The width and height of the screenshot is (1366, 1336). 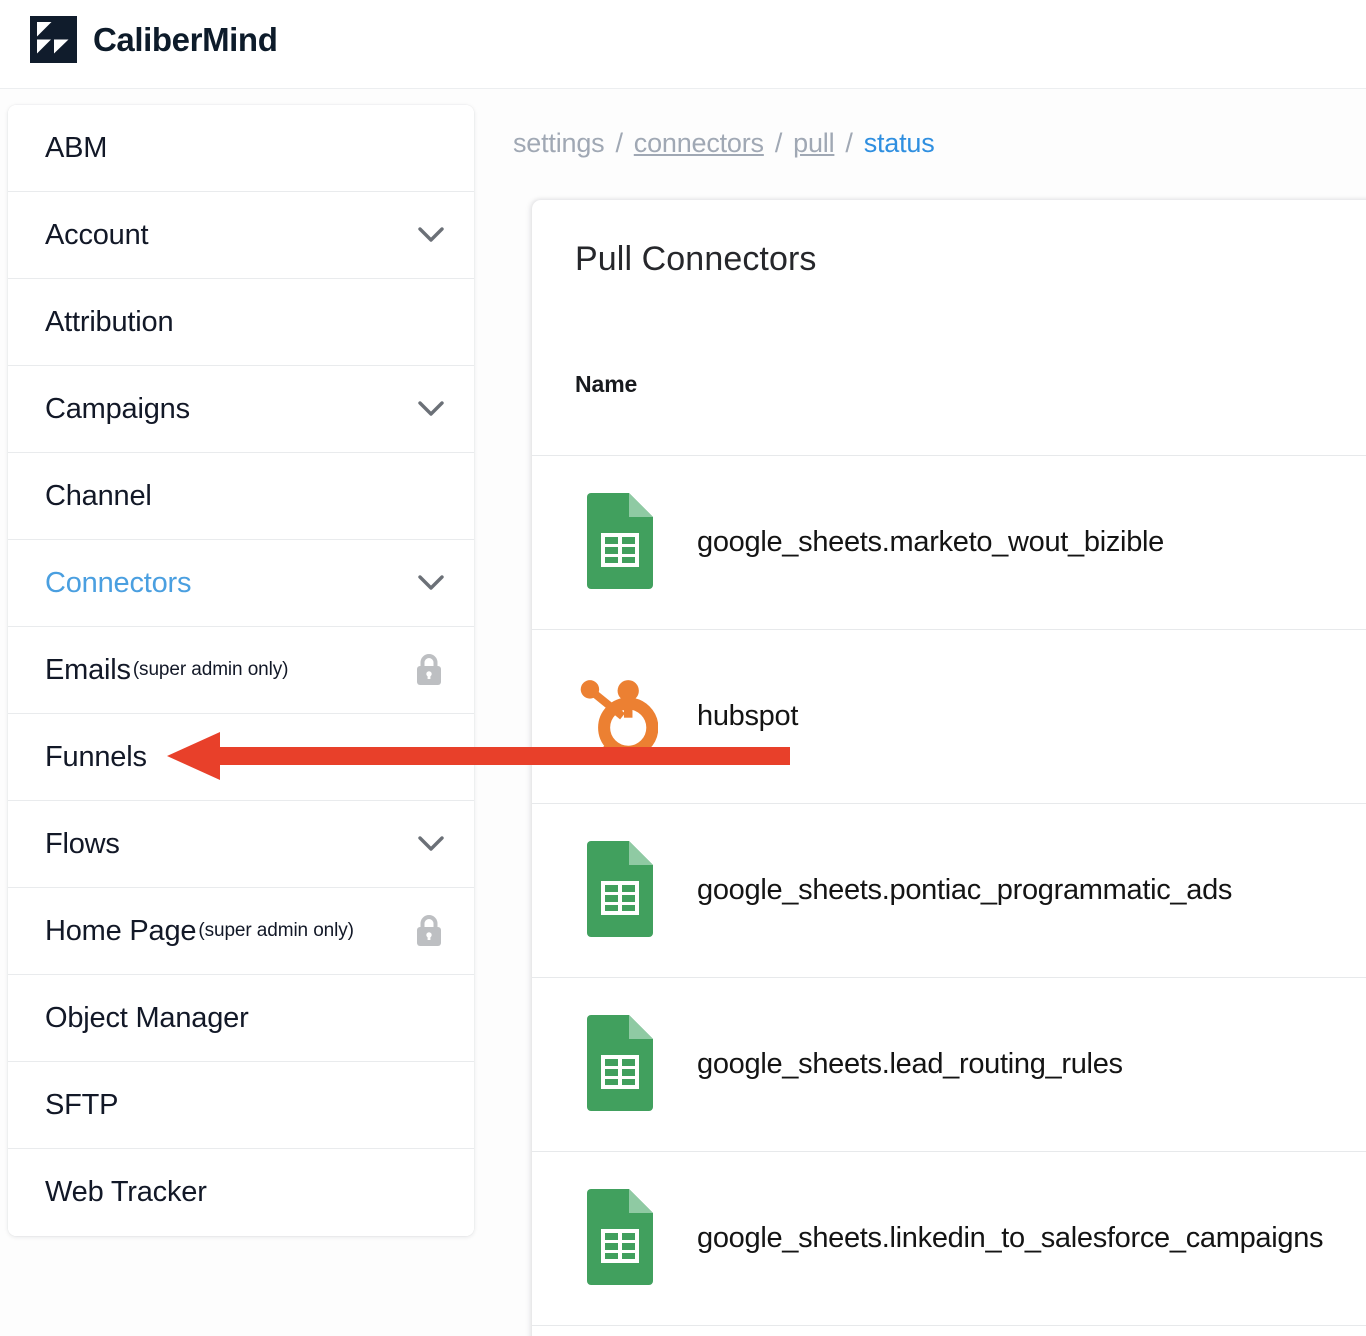 What do you see at coordinates (76, 147) in the screenshot?
I see `sidebar-item-label: ABM` at bounding box center [76, 147].